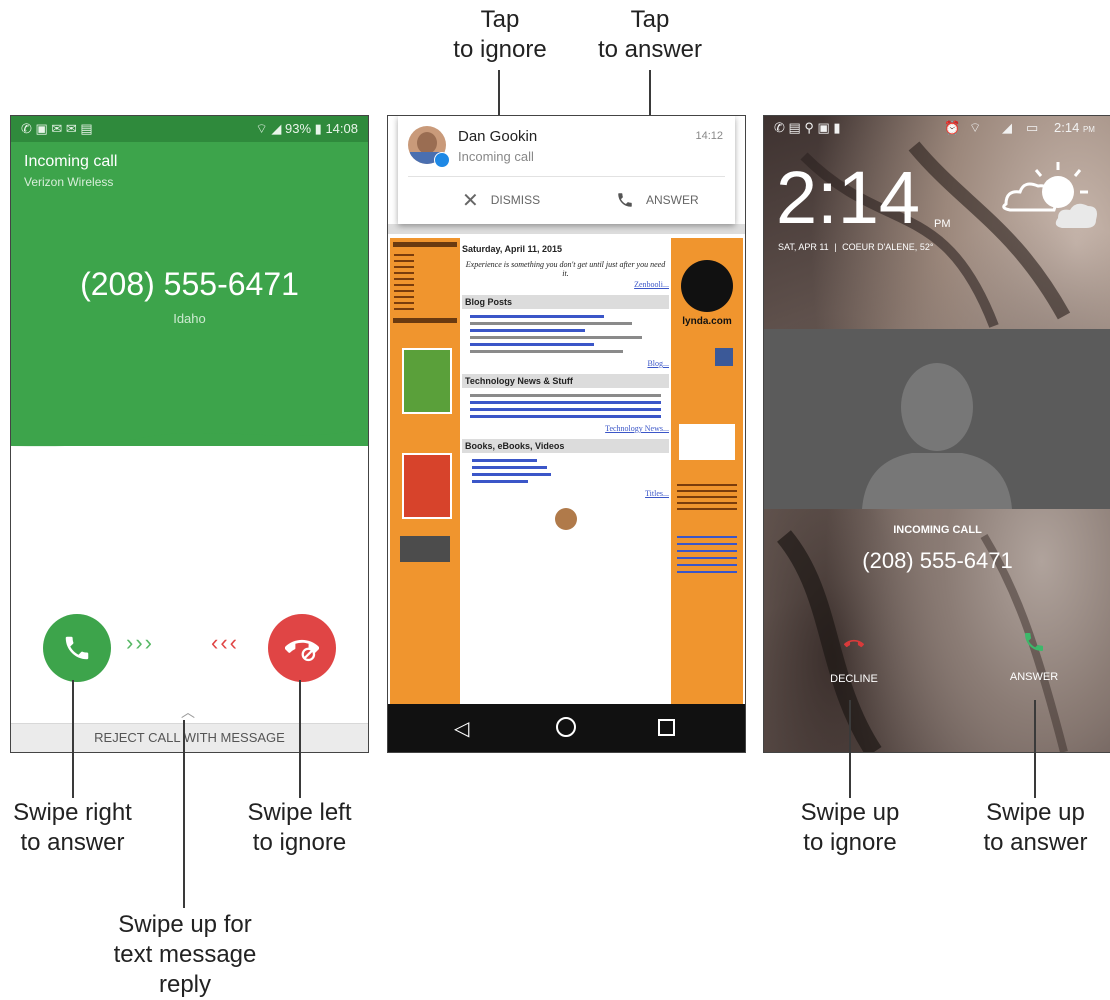 The image size is (1110, 1000). I want to click on status-time: 2:14, so click(1067, 127).